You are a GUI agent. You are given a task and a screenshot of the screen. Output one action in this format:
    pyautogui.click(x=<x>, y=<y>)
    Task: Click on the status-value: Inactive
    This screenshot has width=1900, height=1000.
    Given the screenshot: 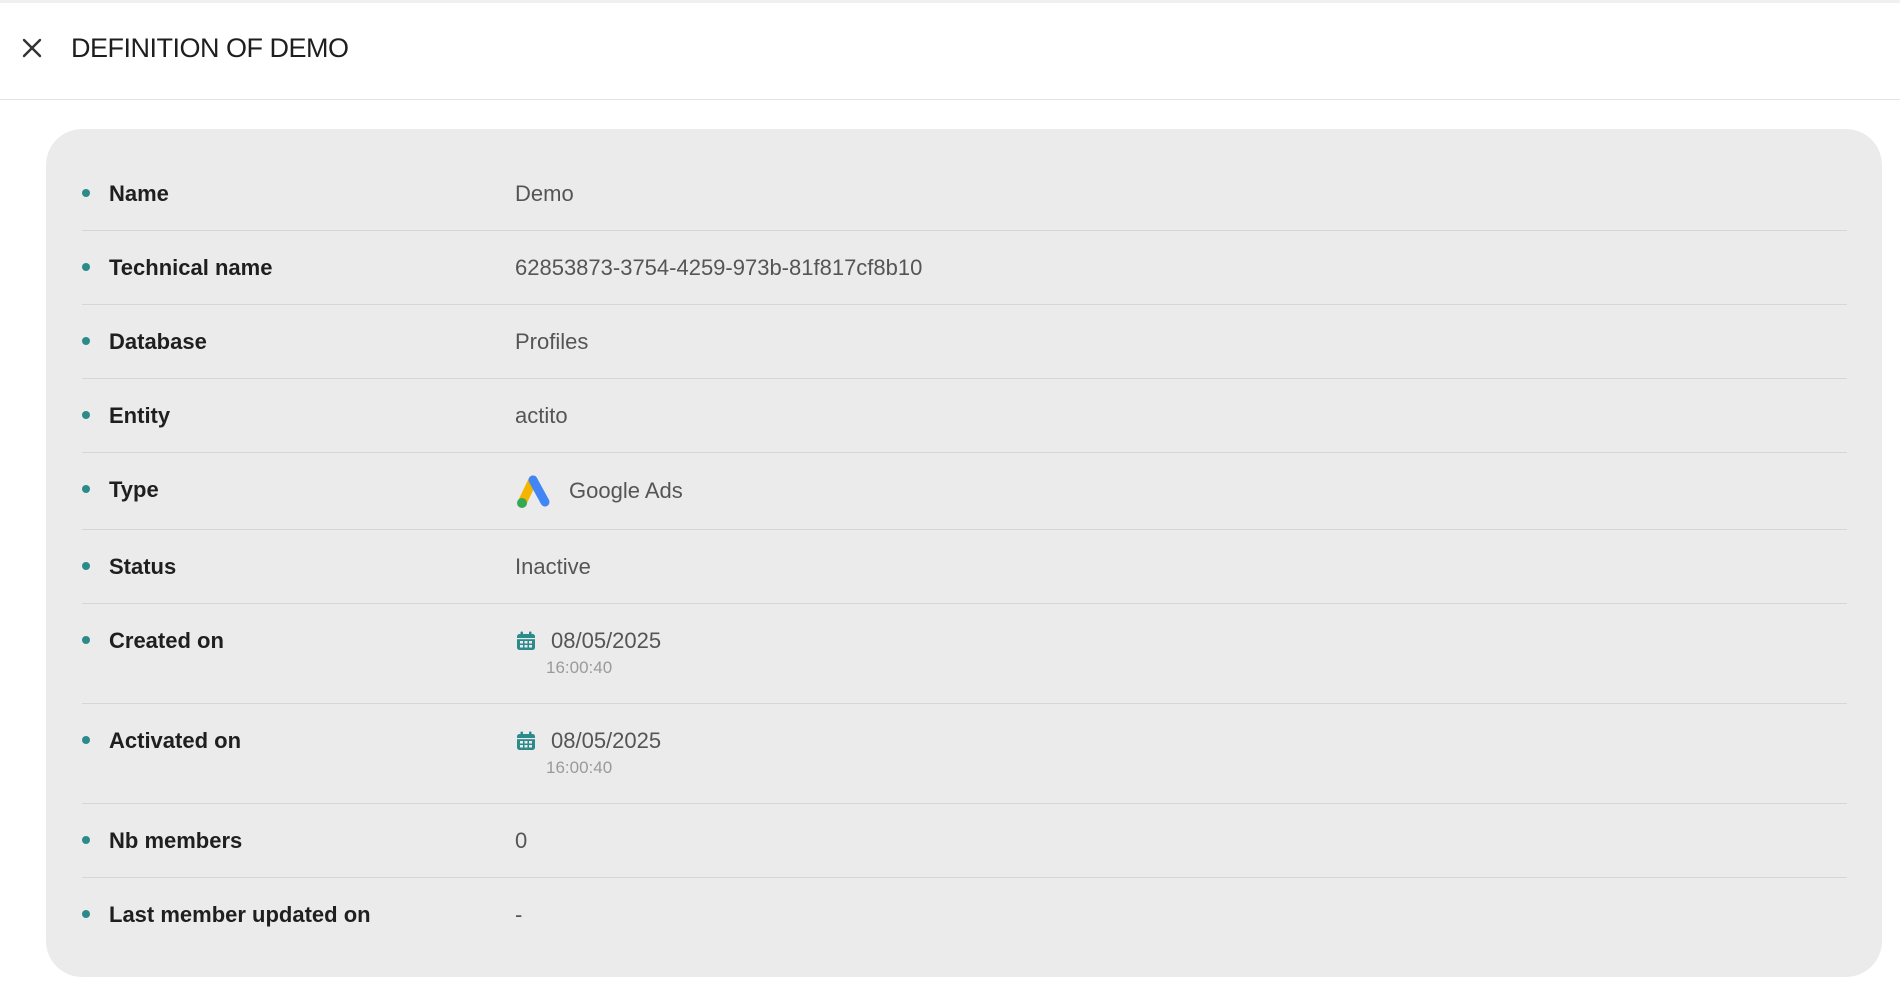 What is the action you would take?
    pyautogui.click(x=553, y=566)
    